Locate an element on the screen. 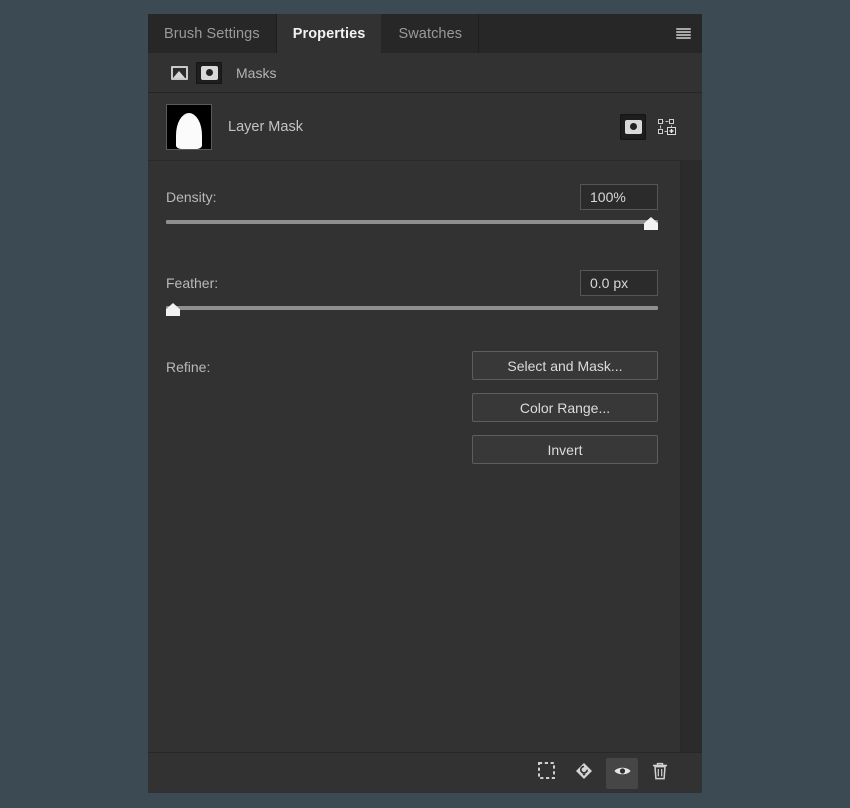 The image size is (850, 808). tab-label: Brush Settings is located at coordinates (212, 33).